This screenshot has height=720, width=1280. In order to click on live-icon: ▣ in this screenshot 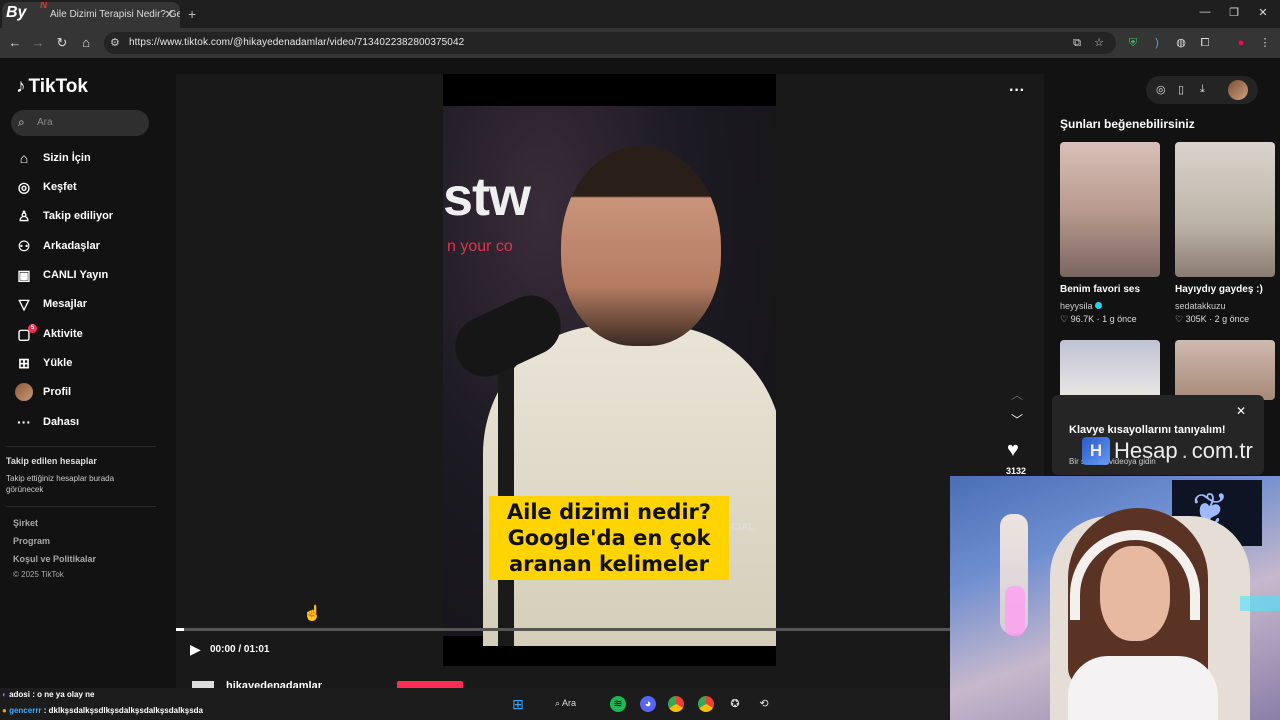, I will do `click(24, 274)`.